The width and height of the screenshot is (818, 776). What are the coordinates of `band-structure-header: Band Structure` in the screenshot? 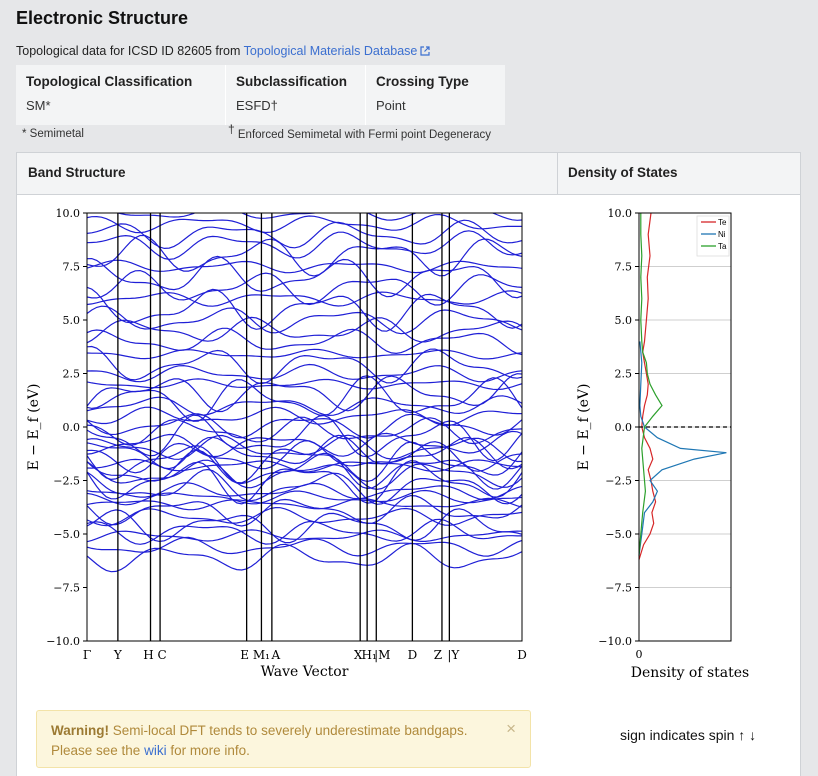 It's located at (77, 172).